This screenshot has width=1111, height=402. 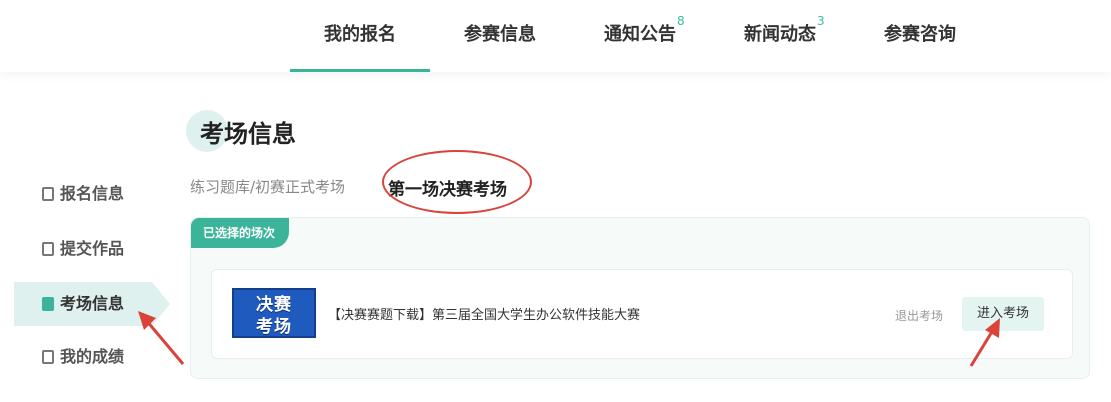 I want to click on score-icon, so click(x=48, y=357).